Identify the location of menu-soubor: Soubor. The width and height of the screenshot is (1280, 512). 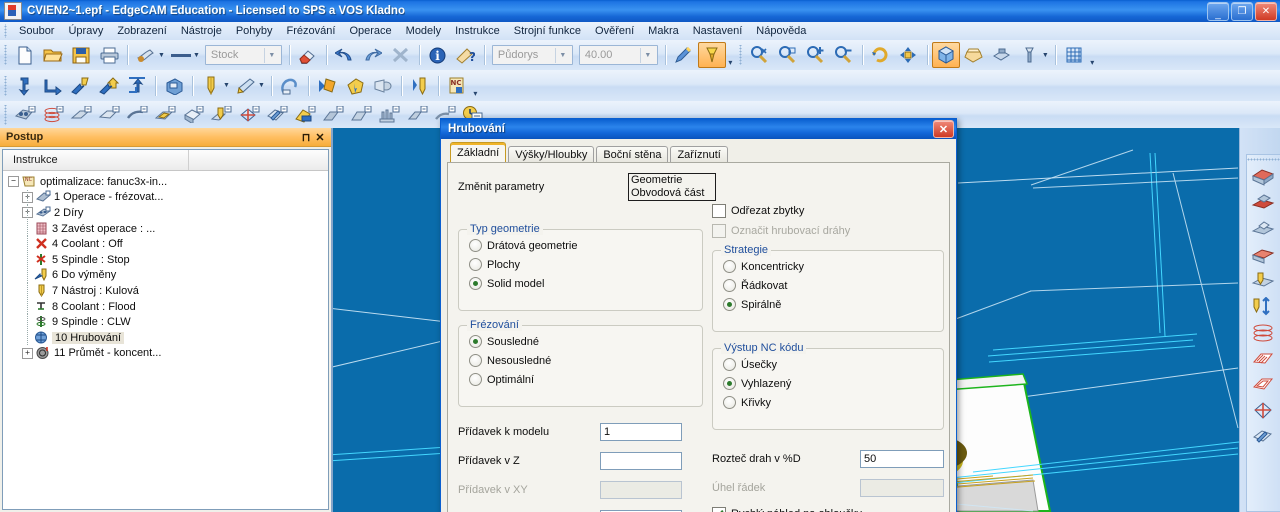
(36, 31).